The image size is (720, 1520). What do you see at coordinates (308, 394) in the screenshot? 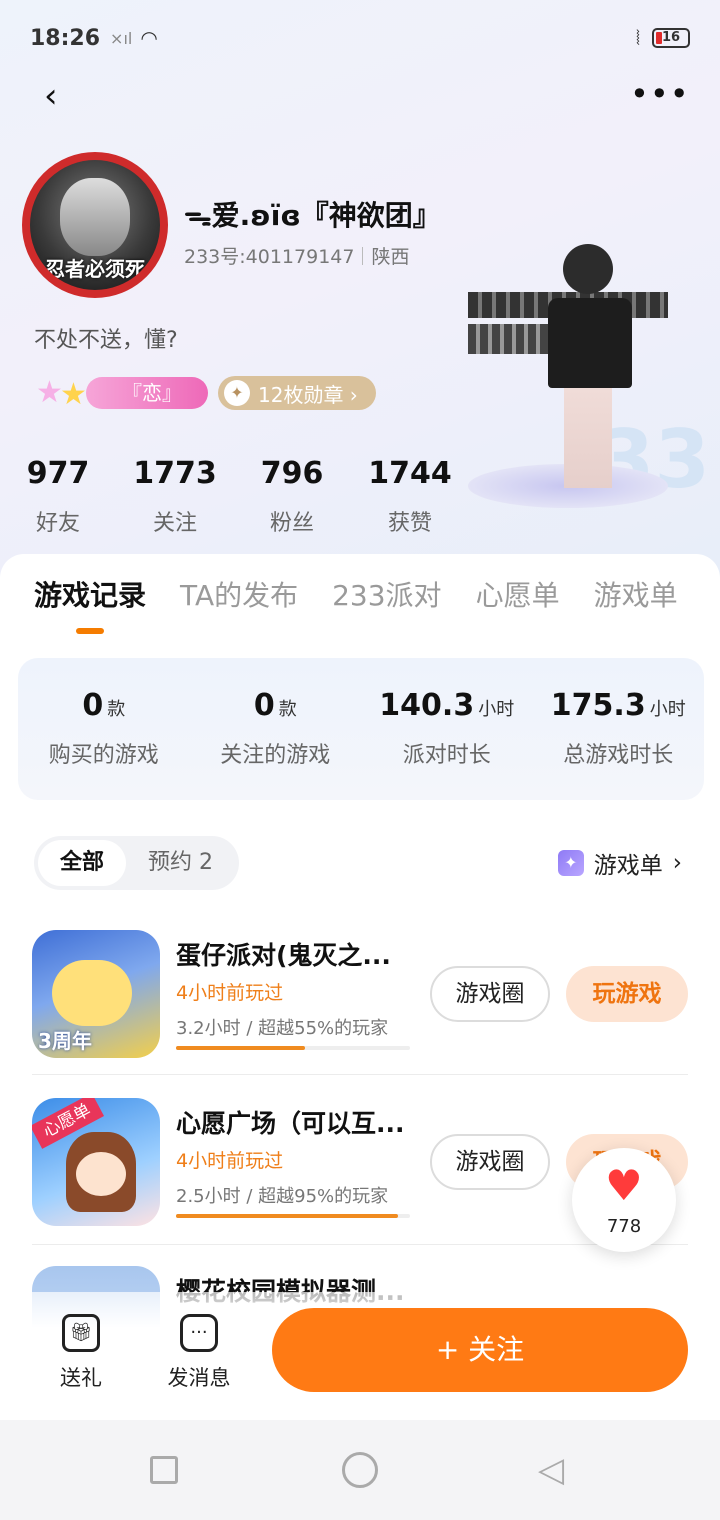
I see `medal-label: 12枚勋章 ›` at bounding box center [308, 394].